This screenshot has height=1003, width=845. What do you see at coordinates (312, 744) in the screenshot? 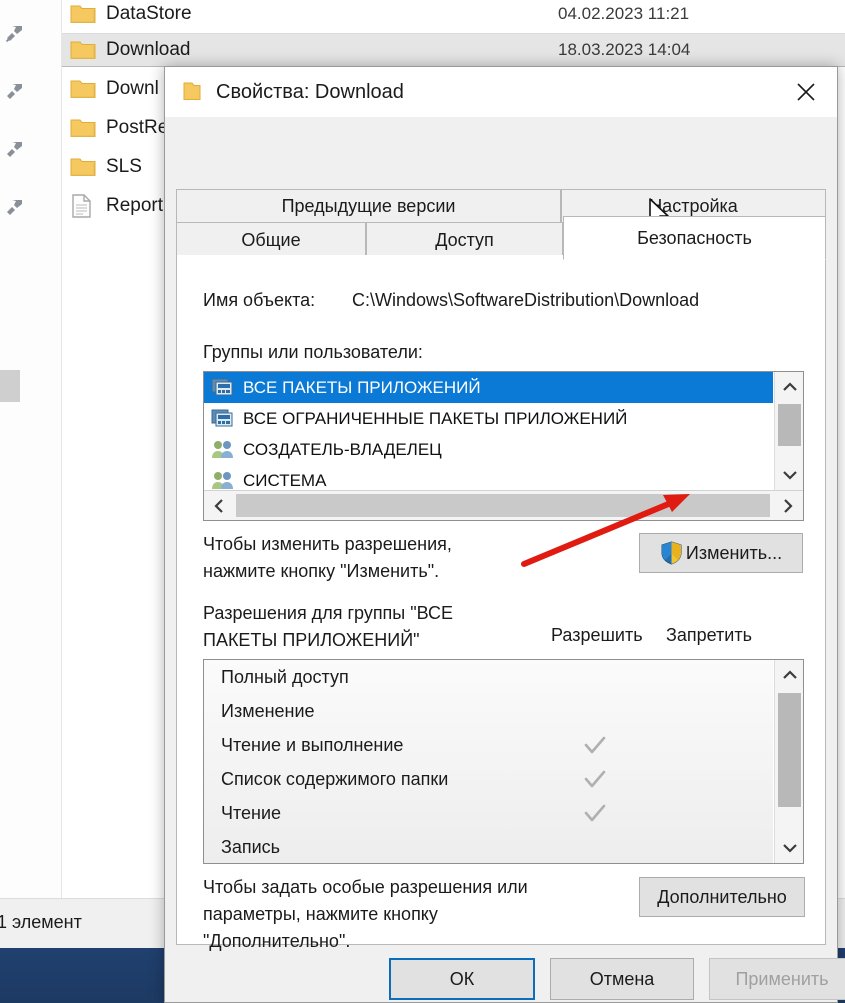
I see `permission-name: Чтение и выполнение` at bounding box center [312, 744].